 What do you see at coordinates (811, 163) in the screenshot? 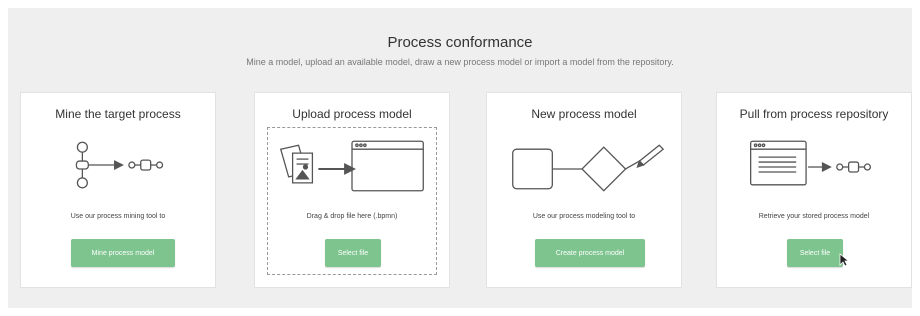
I see `repository-icon` at bounding box center [811, 163].